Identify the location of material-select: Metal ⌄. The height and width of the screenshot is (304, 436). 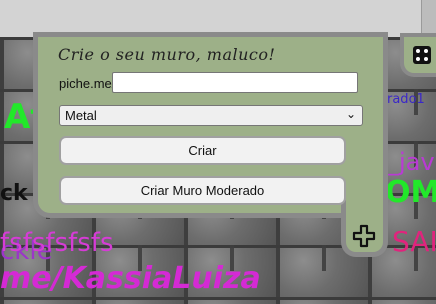
(211, 115).